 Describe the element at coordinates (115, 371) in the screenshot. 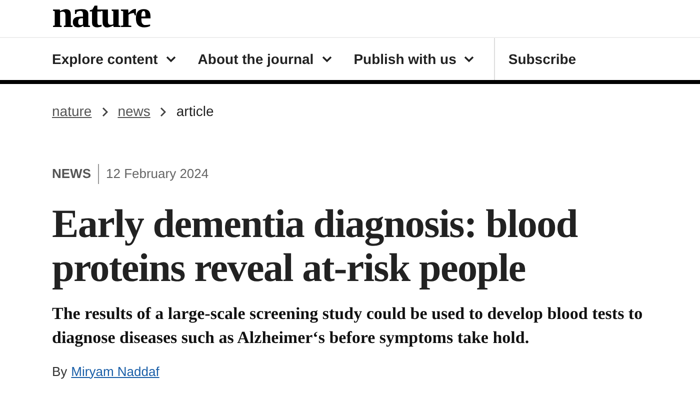

I see `author-link: Miryam Naddaf` at that location.